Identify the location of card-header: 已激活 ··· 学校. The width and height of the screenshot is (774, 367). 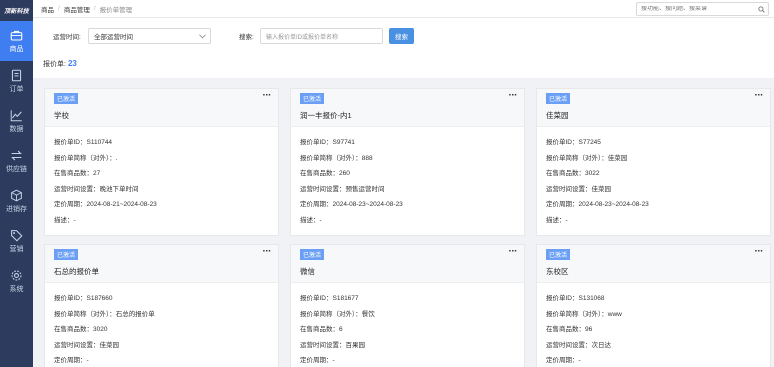
(161, 108).